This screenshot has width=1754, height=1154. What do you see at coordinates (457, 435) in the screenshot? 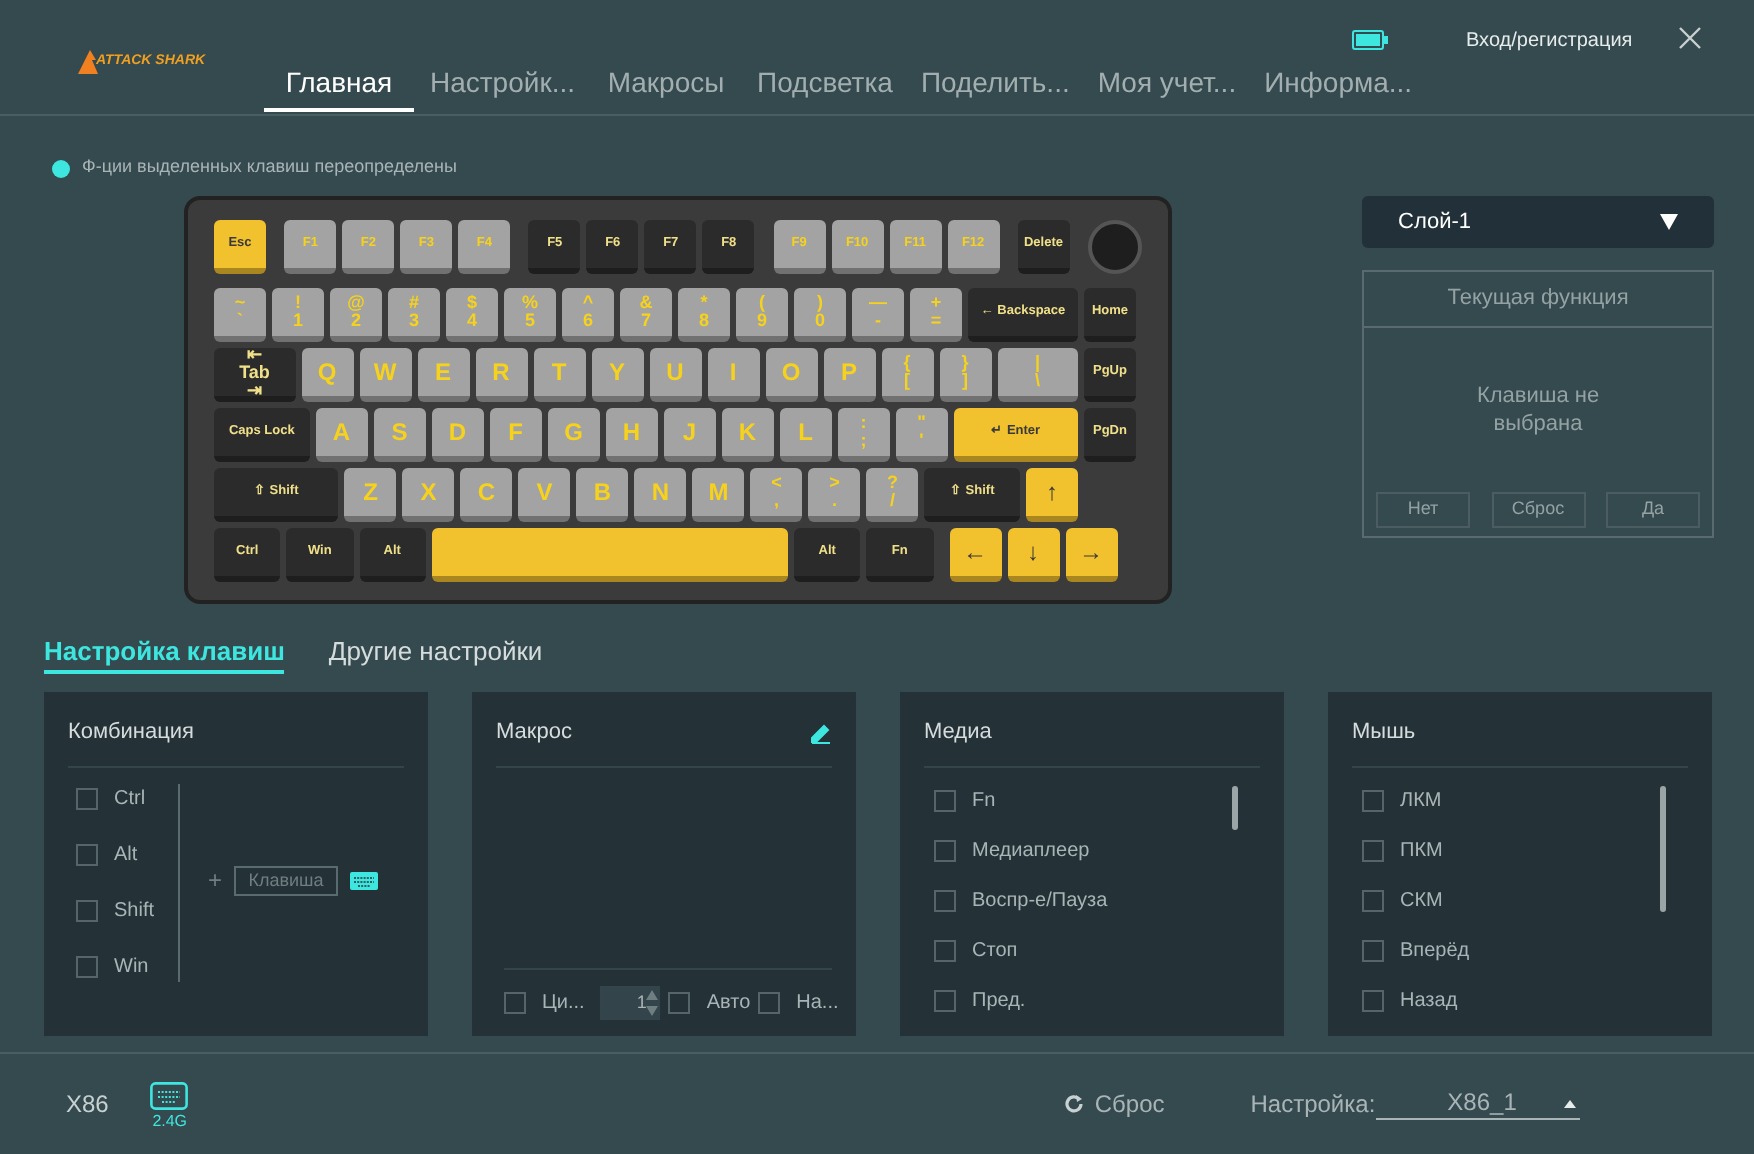
I see `keyboard-key: D` at bounding box center [457, 435].